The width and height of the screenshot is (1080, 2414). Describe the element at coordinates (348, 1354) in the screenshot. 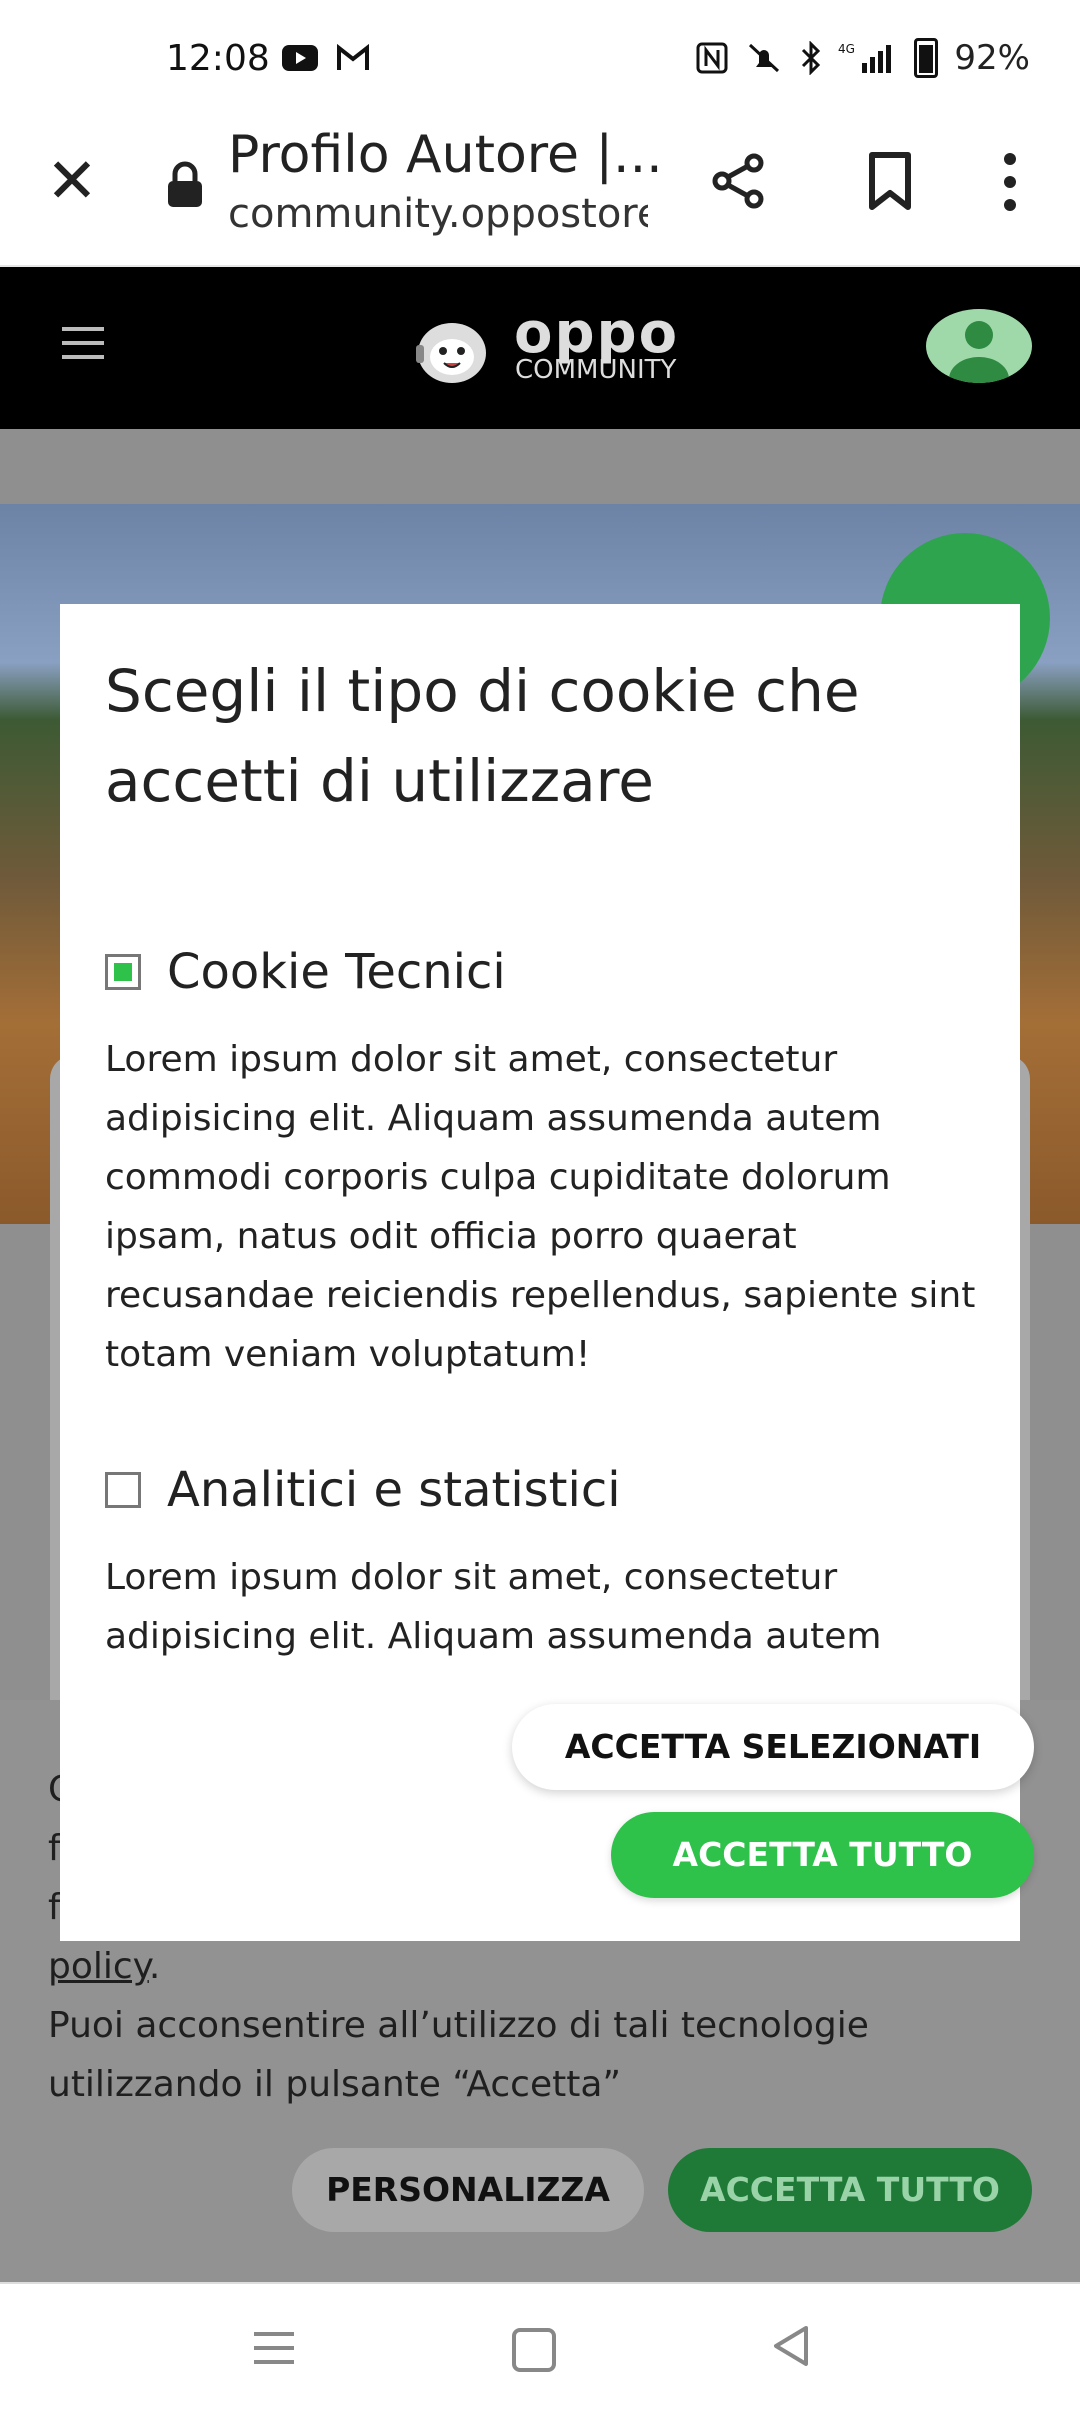

I see `description-line: totam veniam voluptatum!` at that location.